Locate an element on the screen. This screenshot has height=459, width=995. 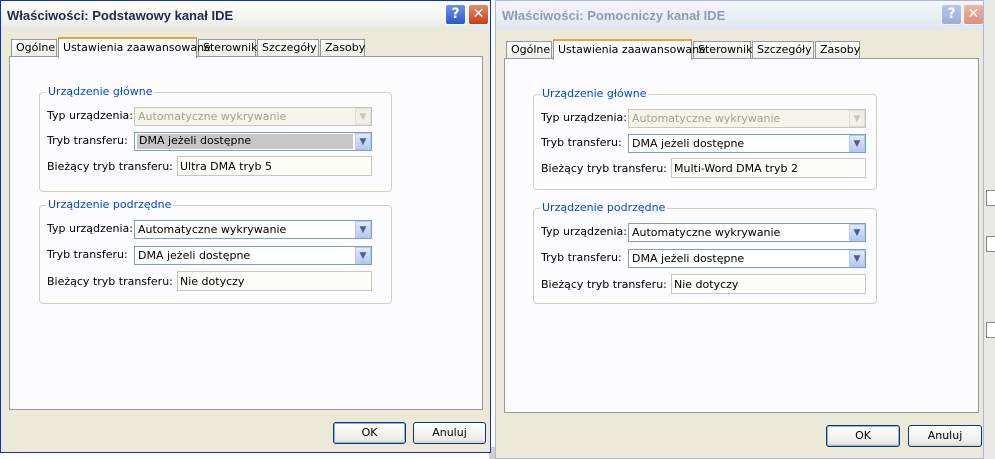
current-mode-value: Multi-Word DMA tryb 2 is located at coordinates (736, 168).